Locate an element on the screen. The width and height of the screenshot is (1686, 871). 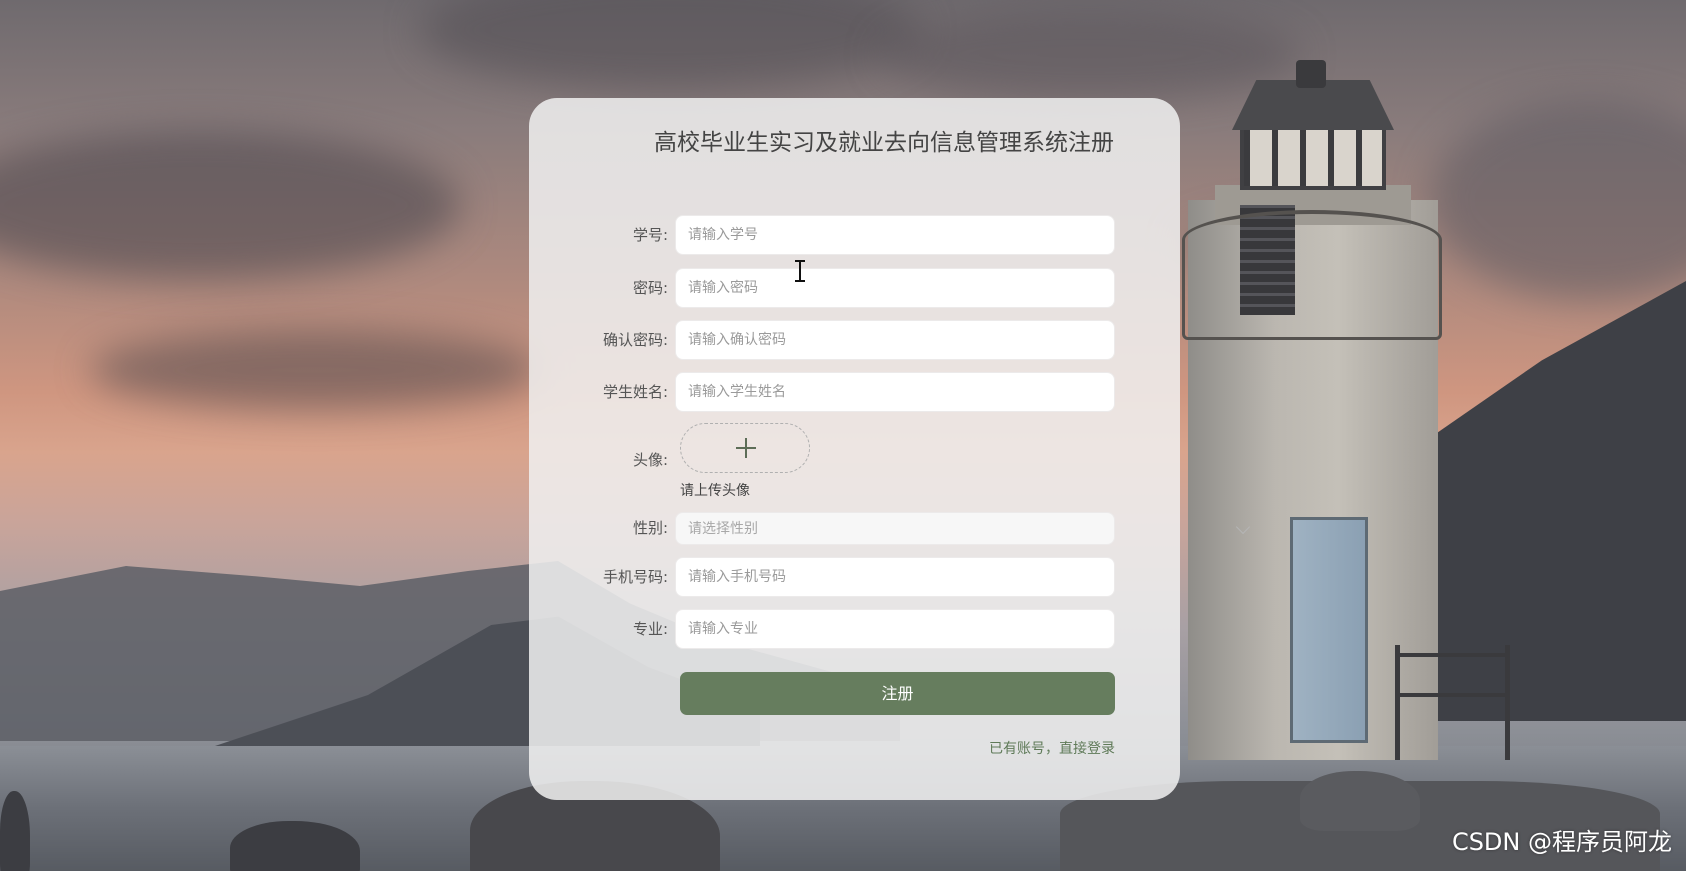
major-row: 专业: is located at coordinates (854, 629).